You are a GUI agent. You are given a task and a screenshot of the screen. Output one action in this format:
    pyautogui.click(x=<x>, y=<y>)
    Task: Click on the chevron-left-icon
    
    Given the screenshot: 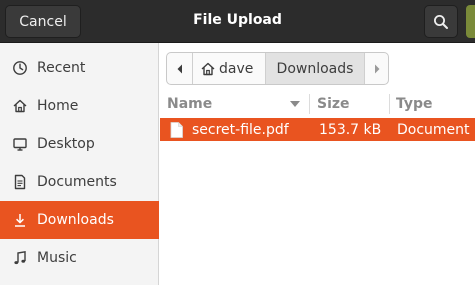 What is the action you would take?
    pyautogui.click(x=179, y=68)
    